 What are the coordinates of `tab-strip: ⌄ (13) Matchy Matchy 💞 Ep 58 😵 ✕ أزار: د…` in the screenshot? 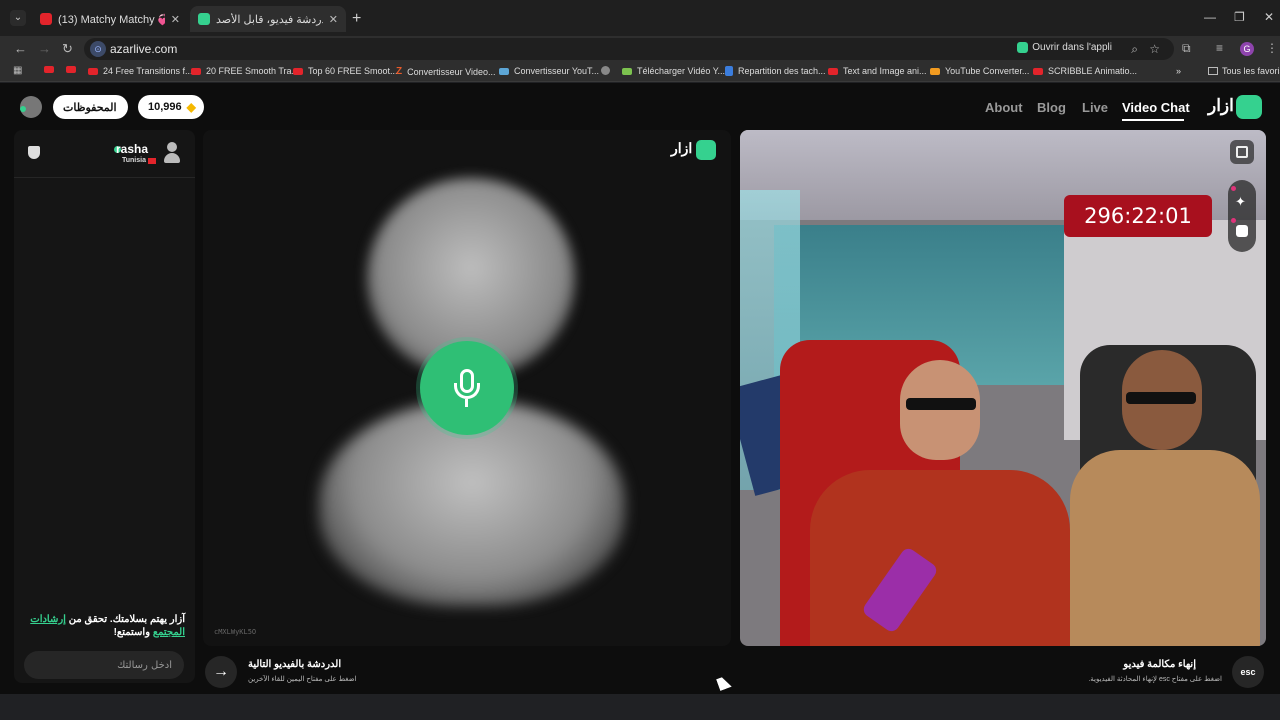 It's located at (640, 18).